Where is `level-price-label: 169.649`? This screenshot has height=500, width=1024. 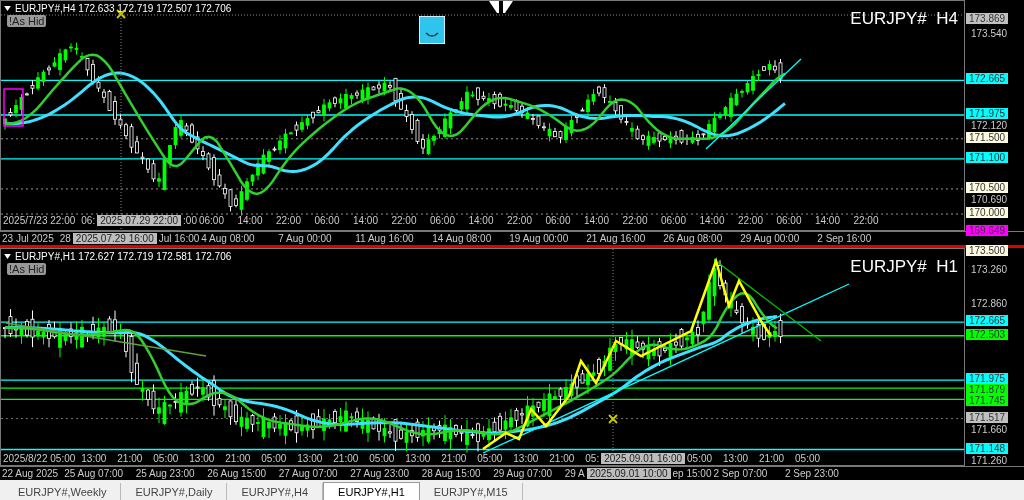
level-price-label: 169.649 is located at coordinates (987, 230).